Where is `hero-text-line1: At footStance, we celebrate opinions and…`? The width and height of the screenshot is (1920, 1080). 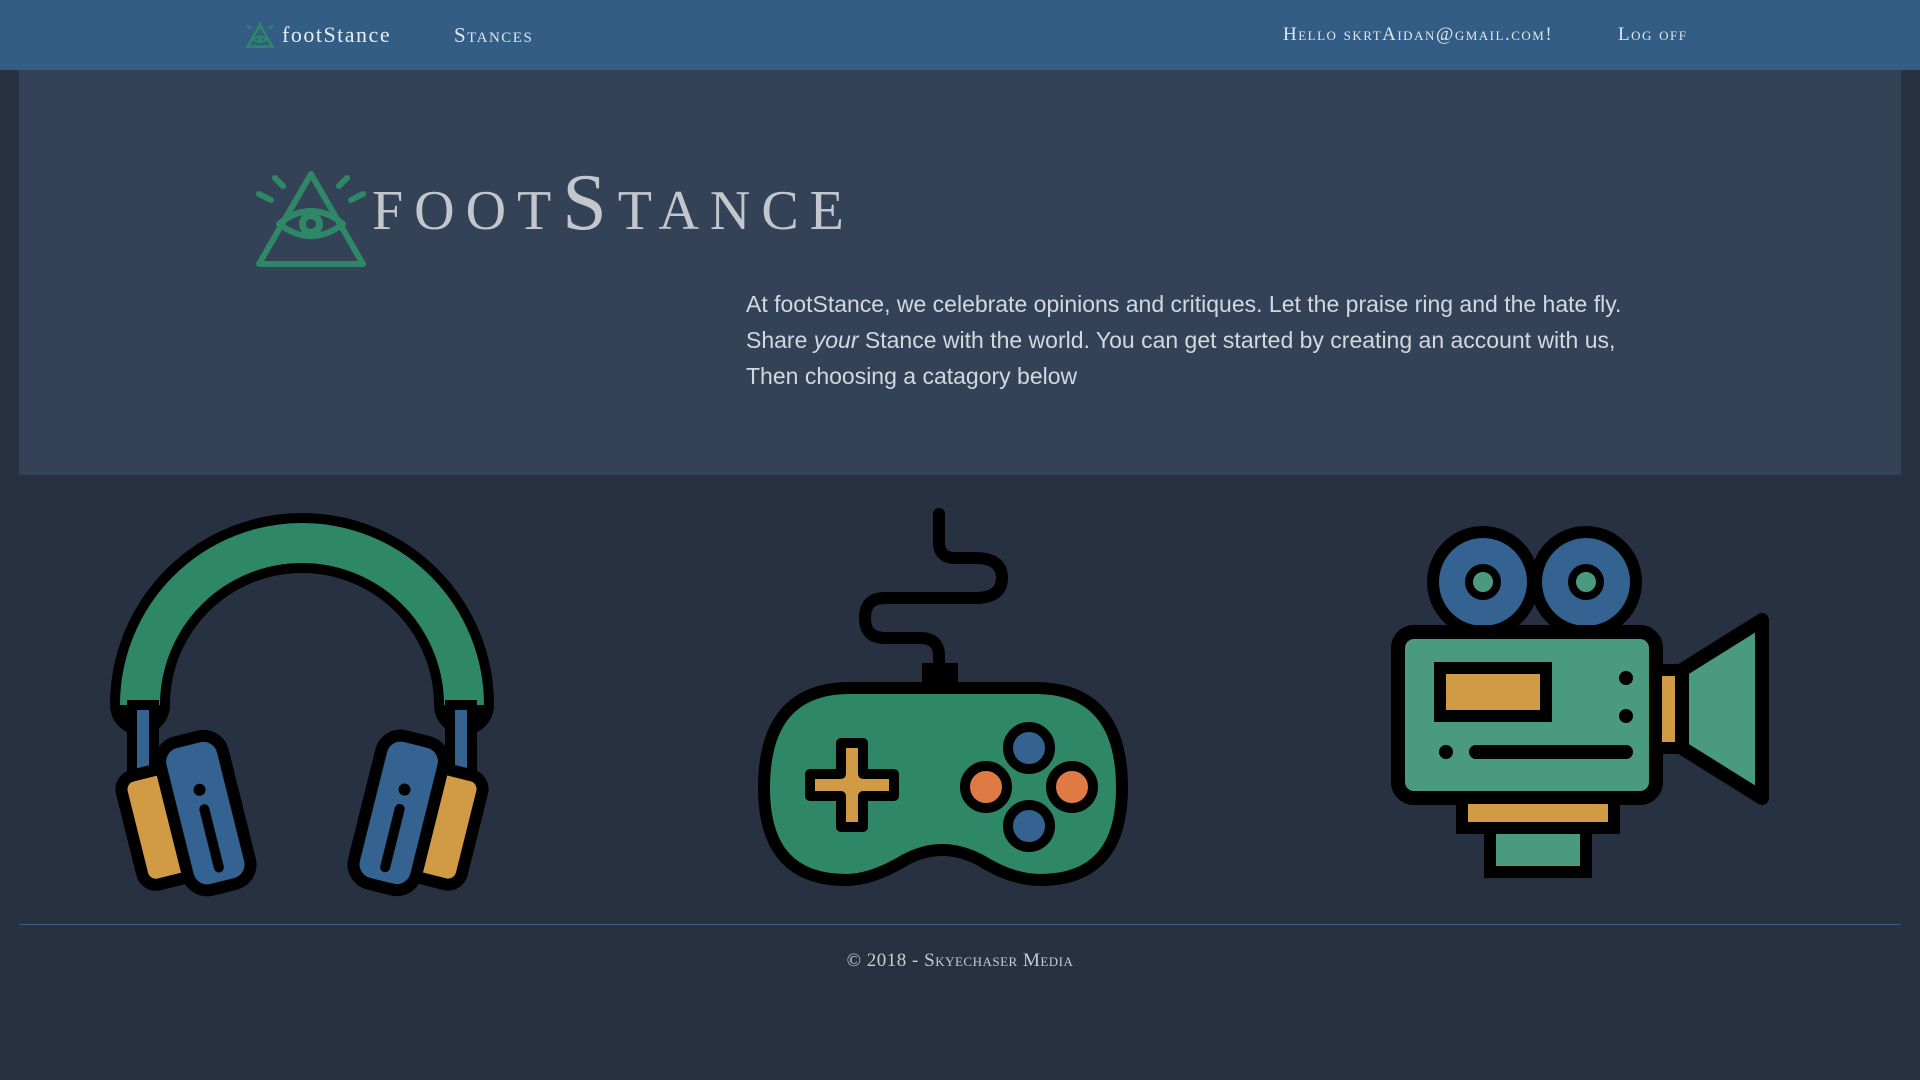 hero-text-line1: At footStance, we celebrate opinions and… is located at coordinates (1184, 304).